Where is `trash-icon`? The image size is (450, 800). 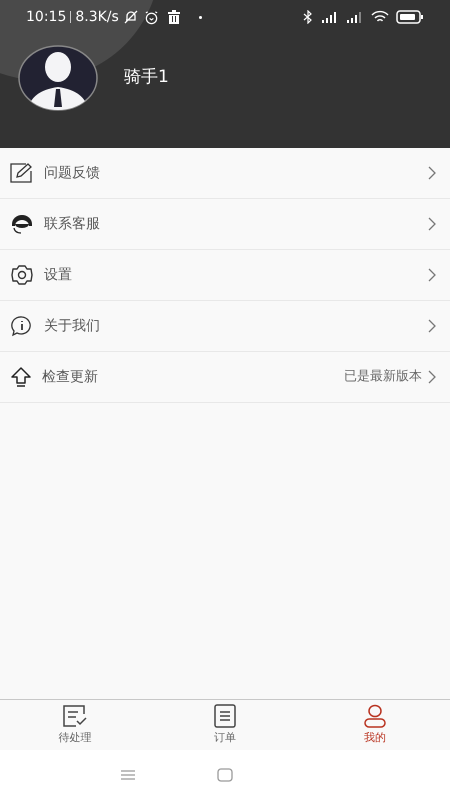 trash-icon is located at coordinates (173, 17).